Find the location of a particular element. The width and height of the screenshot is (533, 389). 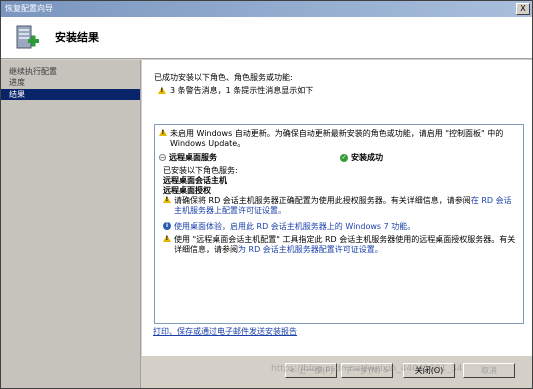

title-bar: 恢复配置向导 X is located at coordinates (266, 9).